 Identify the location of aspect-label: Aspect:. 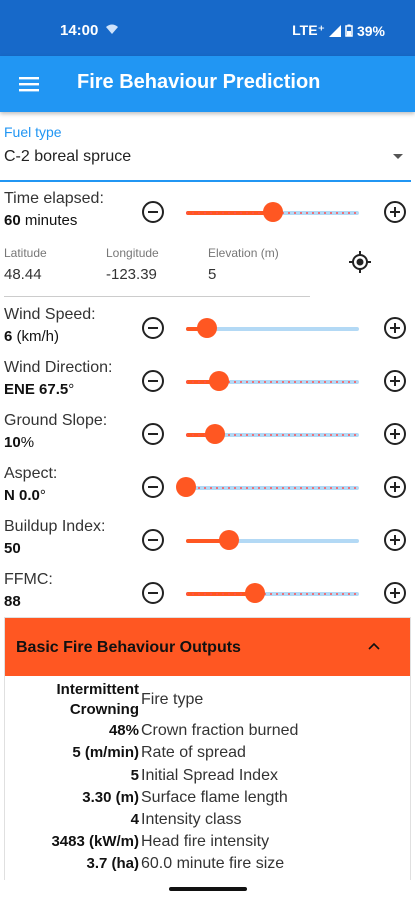
(31, 473).